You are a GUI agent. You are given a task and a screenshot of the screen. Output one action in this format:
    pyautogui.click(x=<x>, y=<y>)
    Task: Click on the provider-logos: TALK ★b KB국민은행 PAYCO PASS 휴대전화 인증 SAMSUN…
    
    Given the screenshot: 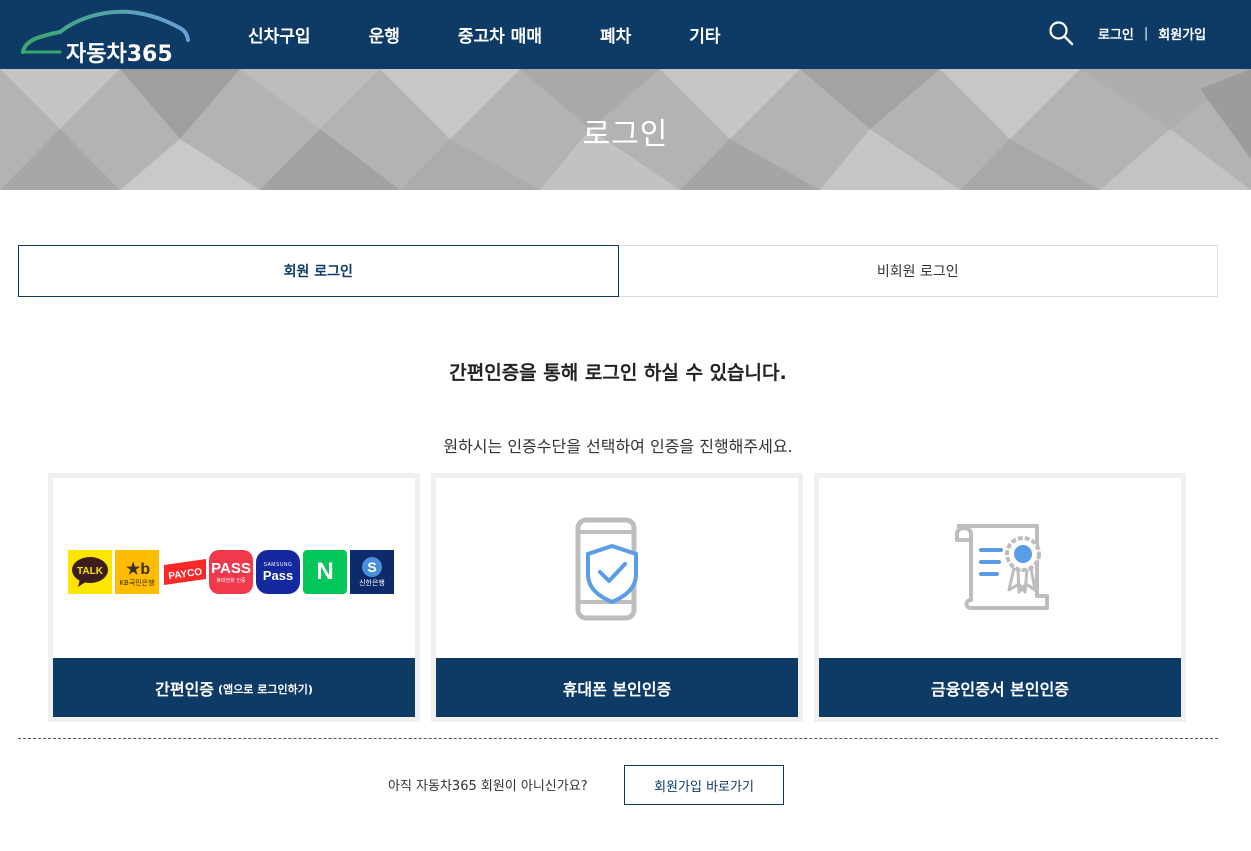 What is the action you would take?
    pyautogui.click(x=232, y=572)
    